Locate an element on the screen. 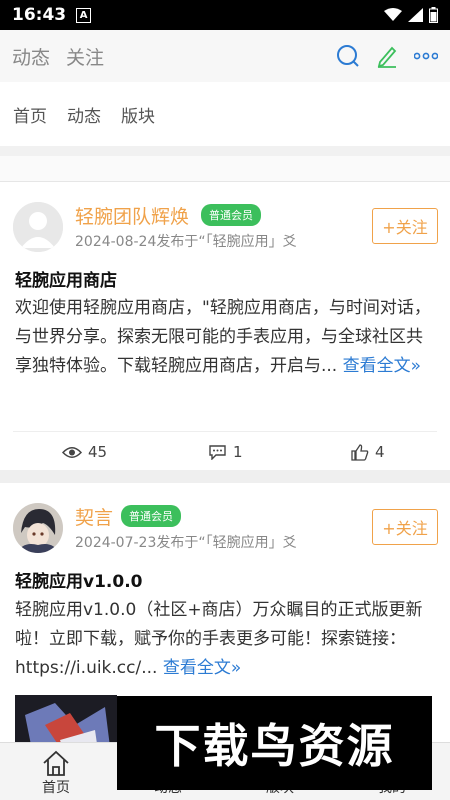  notification-badge: A is located at coordinates (84, 15).